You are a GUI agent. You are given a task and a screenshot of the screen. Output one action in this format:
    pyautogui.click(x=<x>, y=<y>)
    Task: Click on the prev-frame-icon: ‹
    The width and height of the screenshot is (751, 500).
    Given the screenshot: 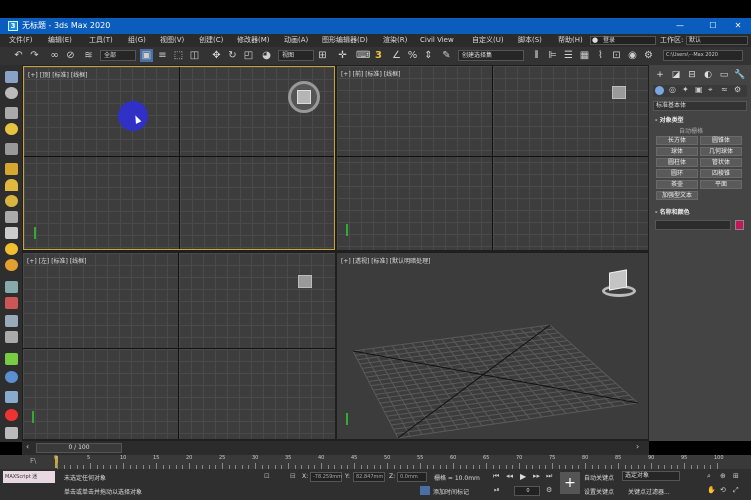 What is the action you would take?
    pyautogui.click(x=27, y=446)
    